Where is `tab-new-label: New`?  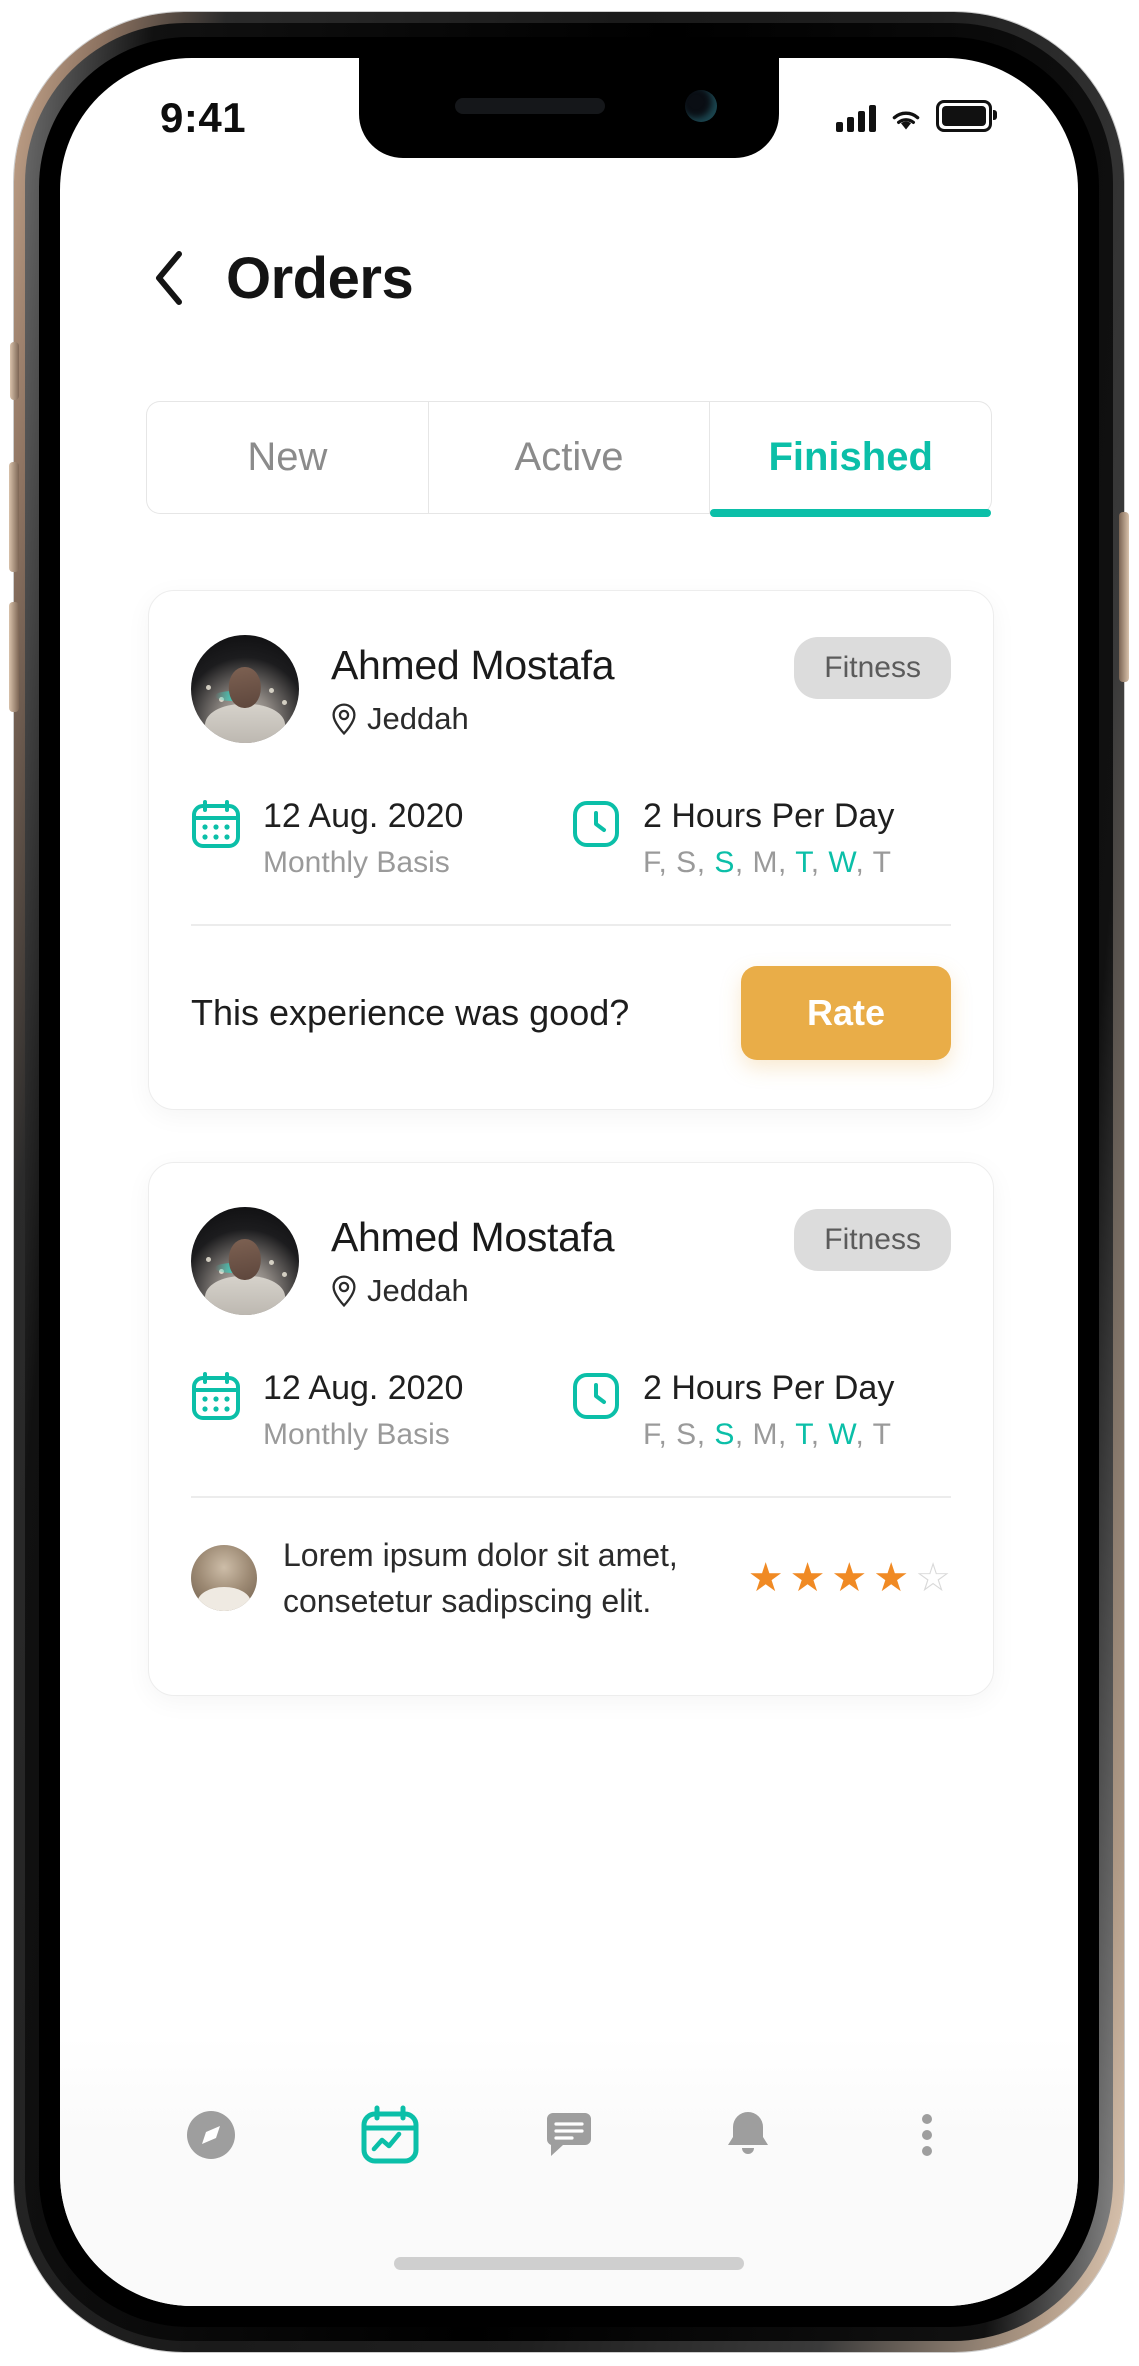
tab-new-label: New is located at coordinates (287, 457).